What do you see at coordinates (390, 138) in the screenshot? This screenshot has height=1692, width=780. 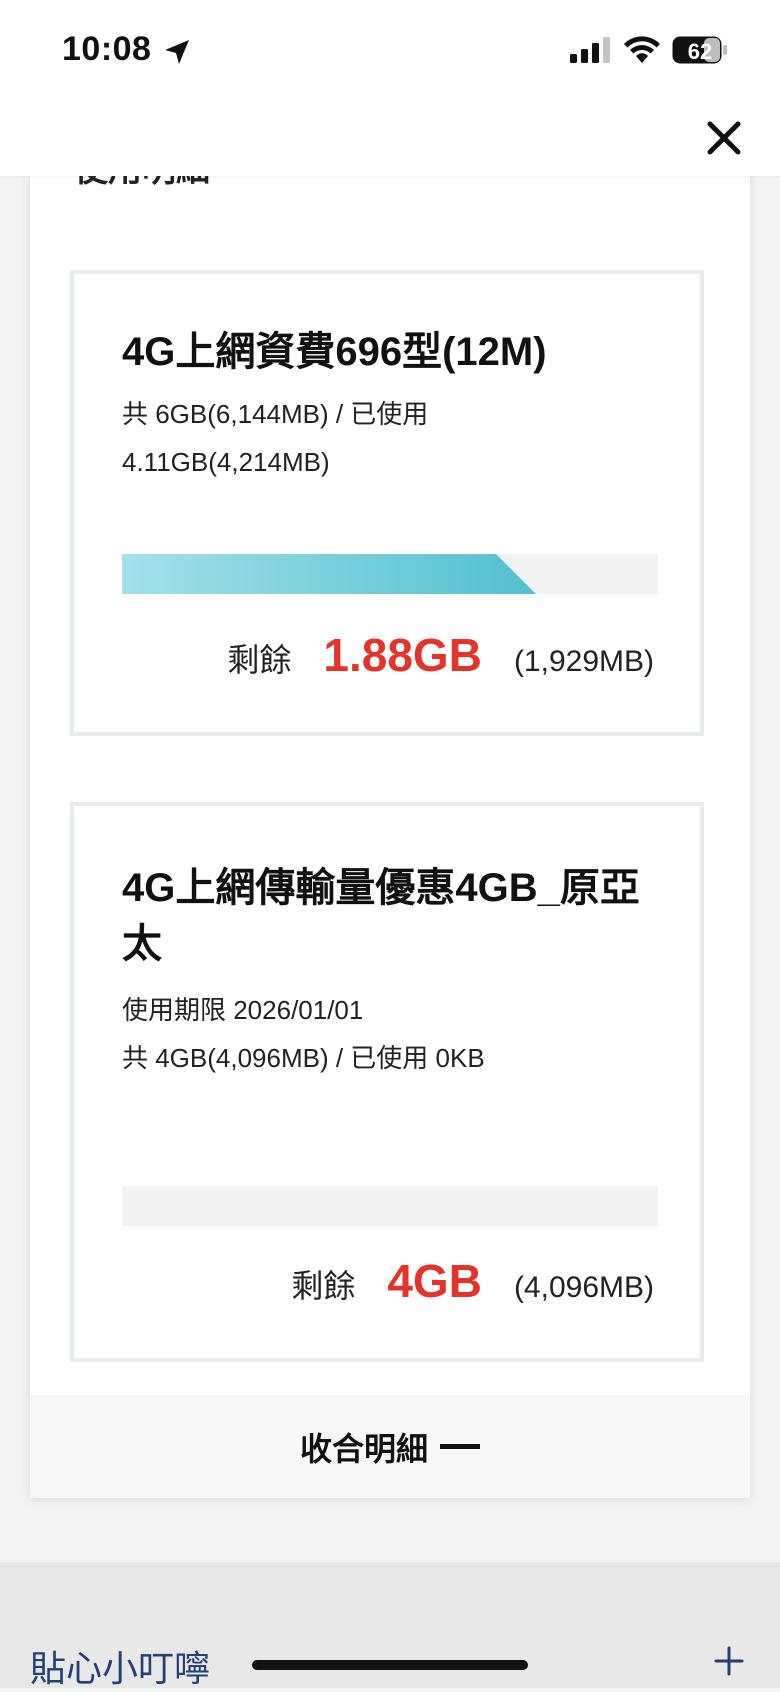 I see `modal-header` at bounding box center [390, 138].